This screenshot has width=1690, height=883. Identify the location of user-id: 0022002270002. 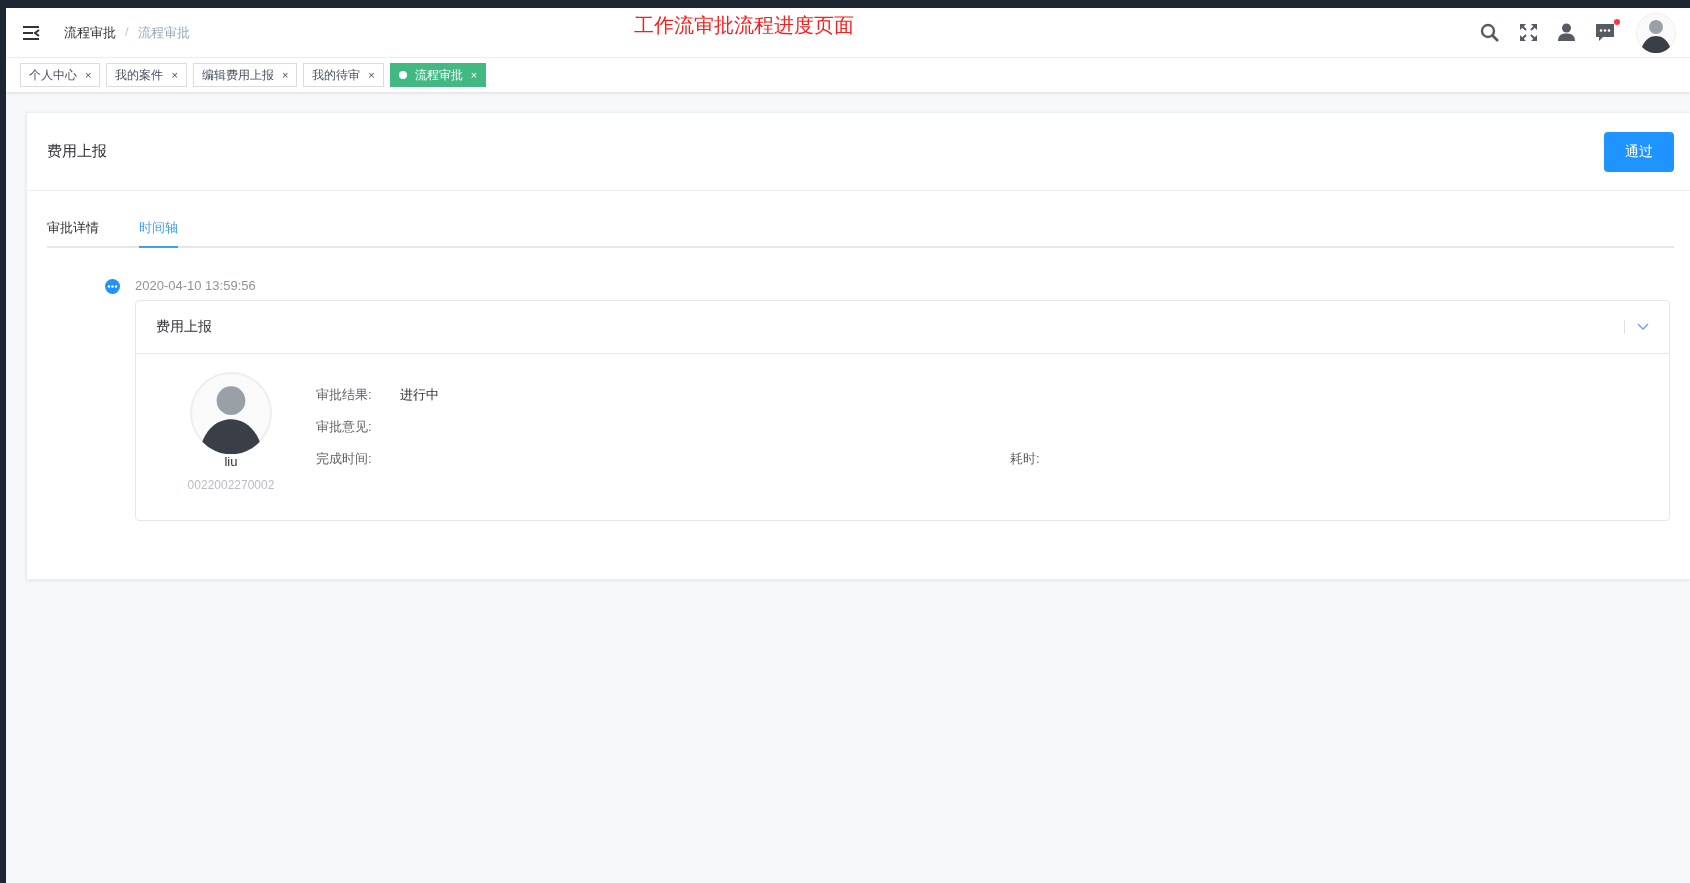
(231, 485).